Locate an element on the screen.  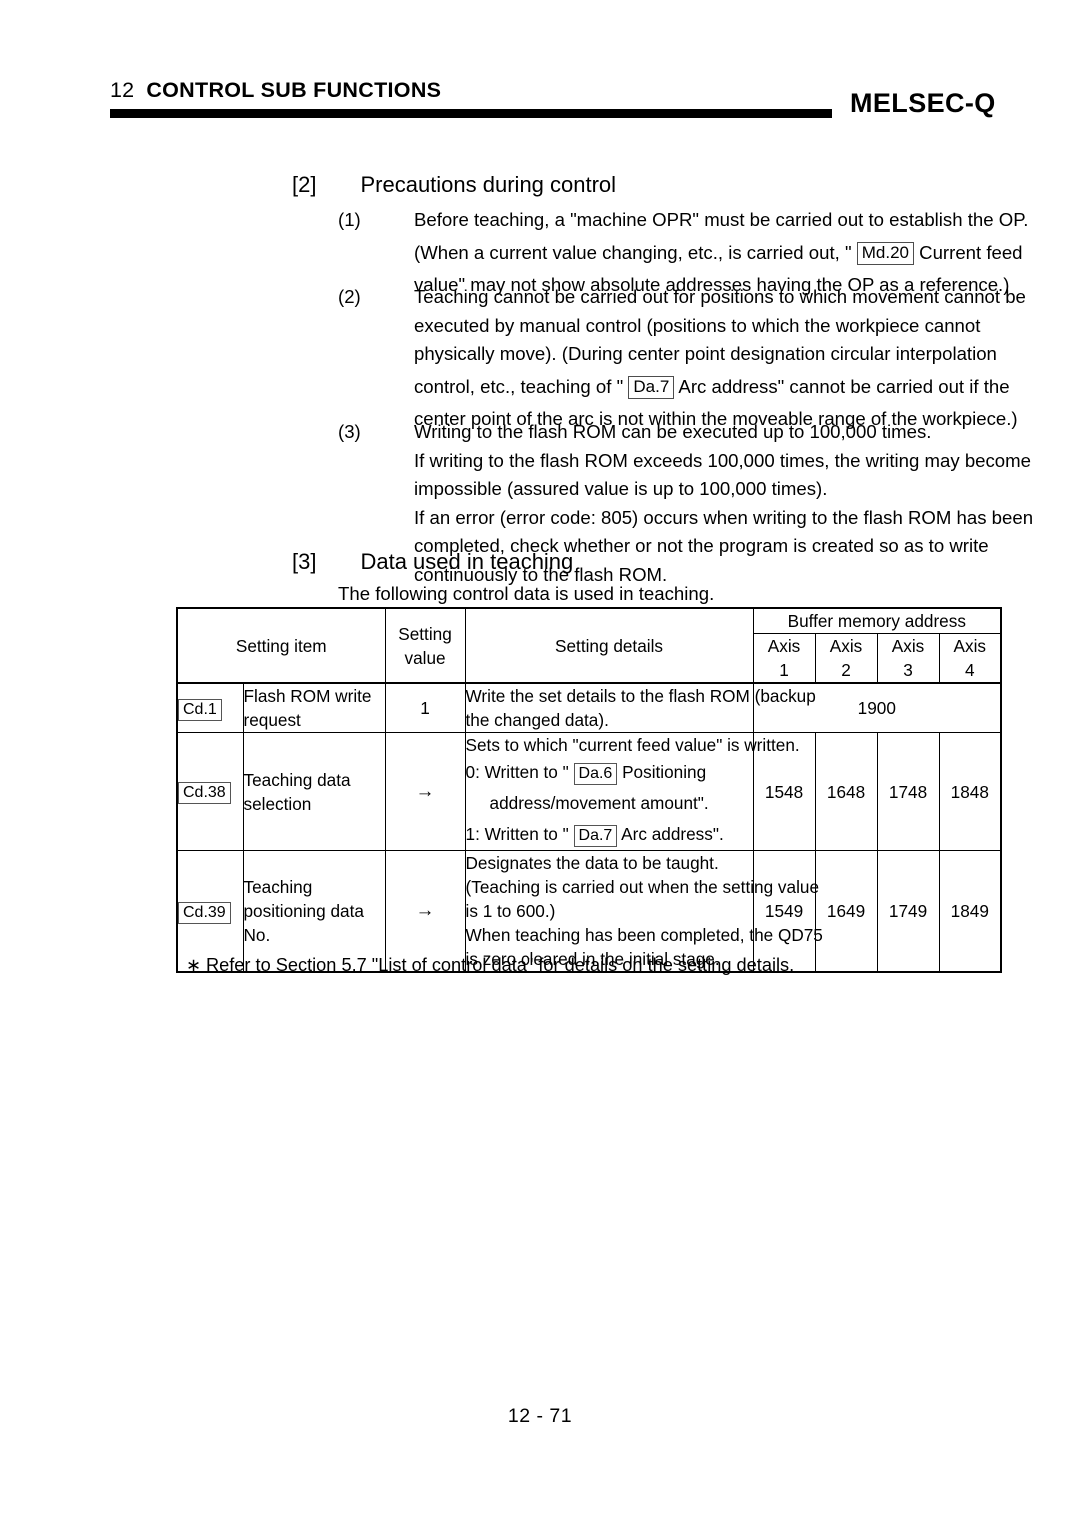
th-axis-3: Axis 3 is located at coordinates (908, 658).